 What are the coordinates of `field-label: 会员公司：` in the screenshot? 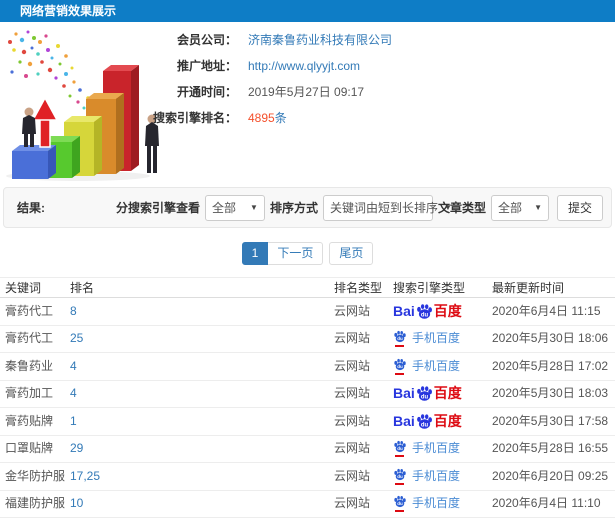 It's located at (206, 40).